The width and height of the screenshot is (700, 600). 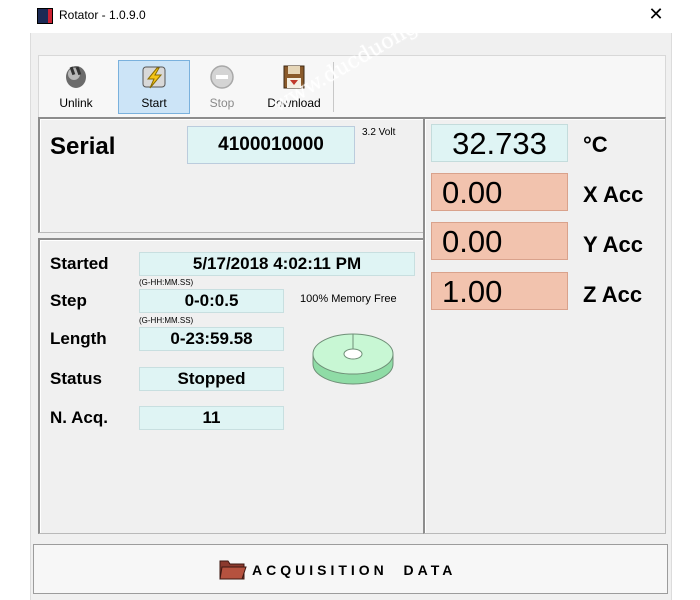 I want to click on y-acc-value: 0.00, so click(x=499, y=241).